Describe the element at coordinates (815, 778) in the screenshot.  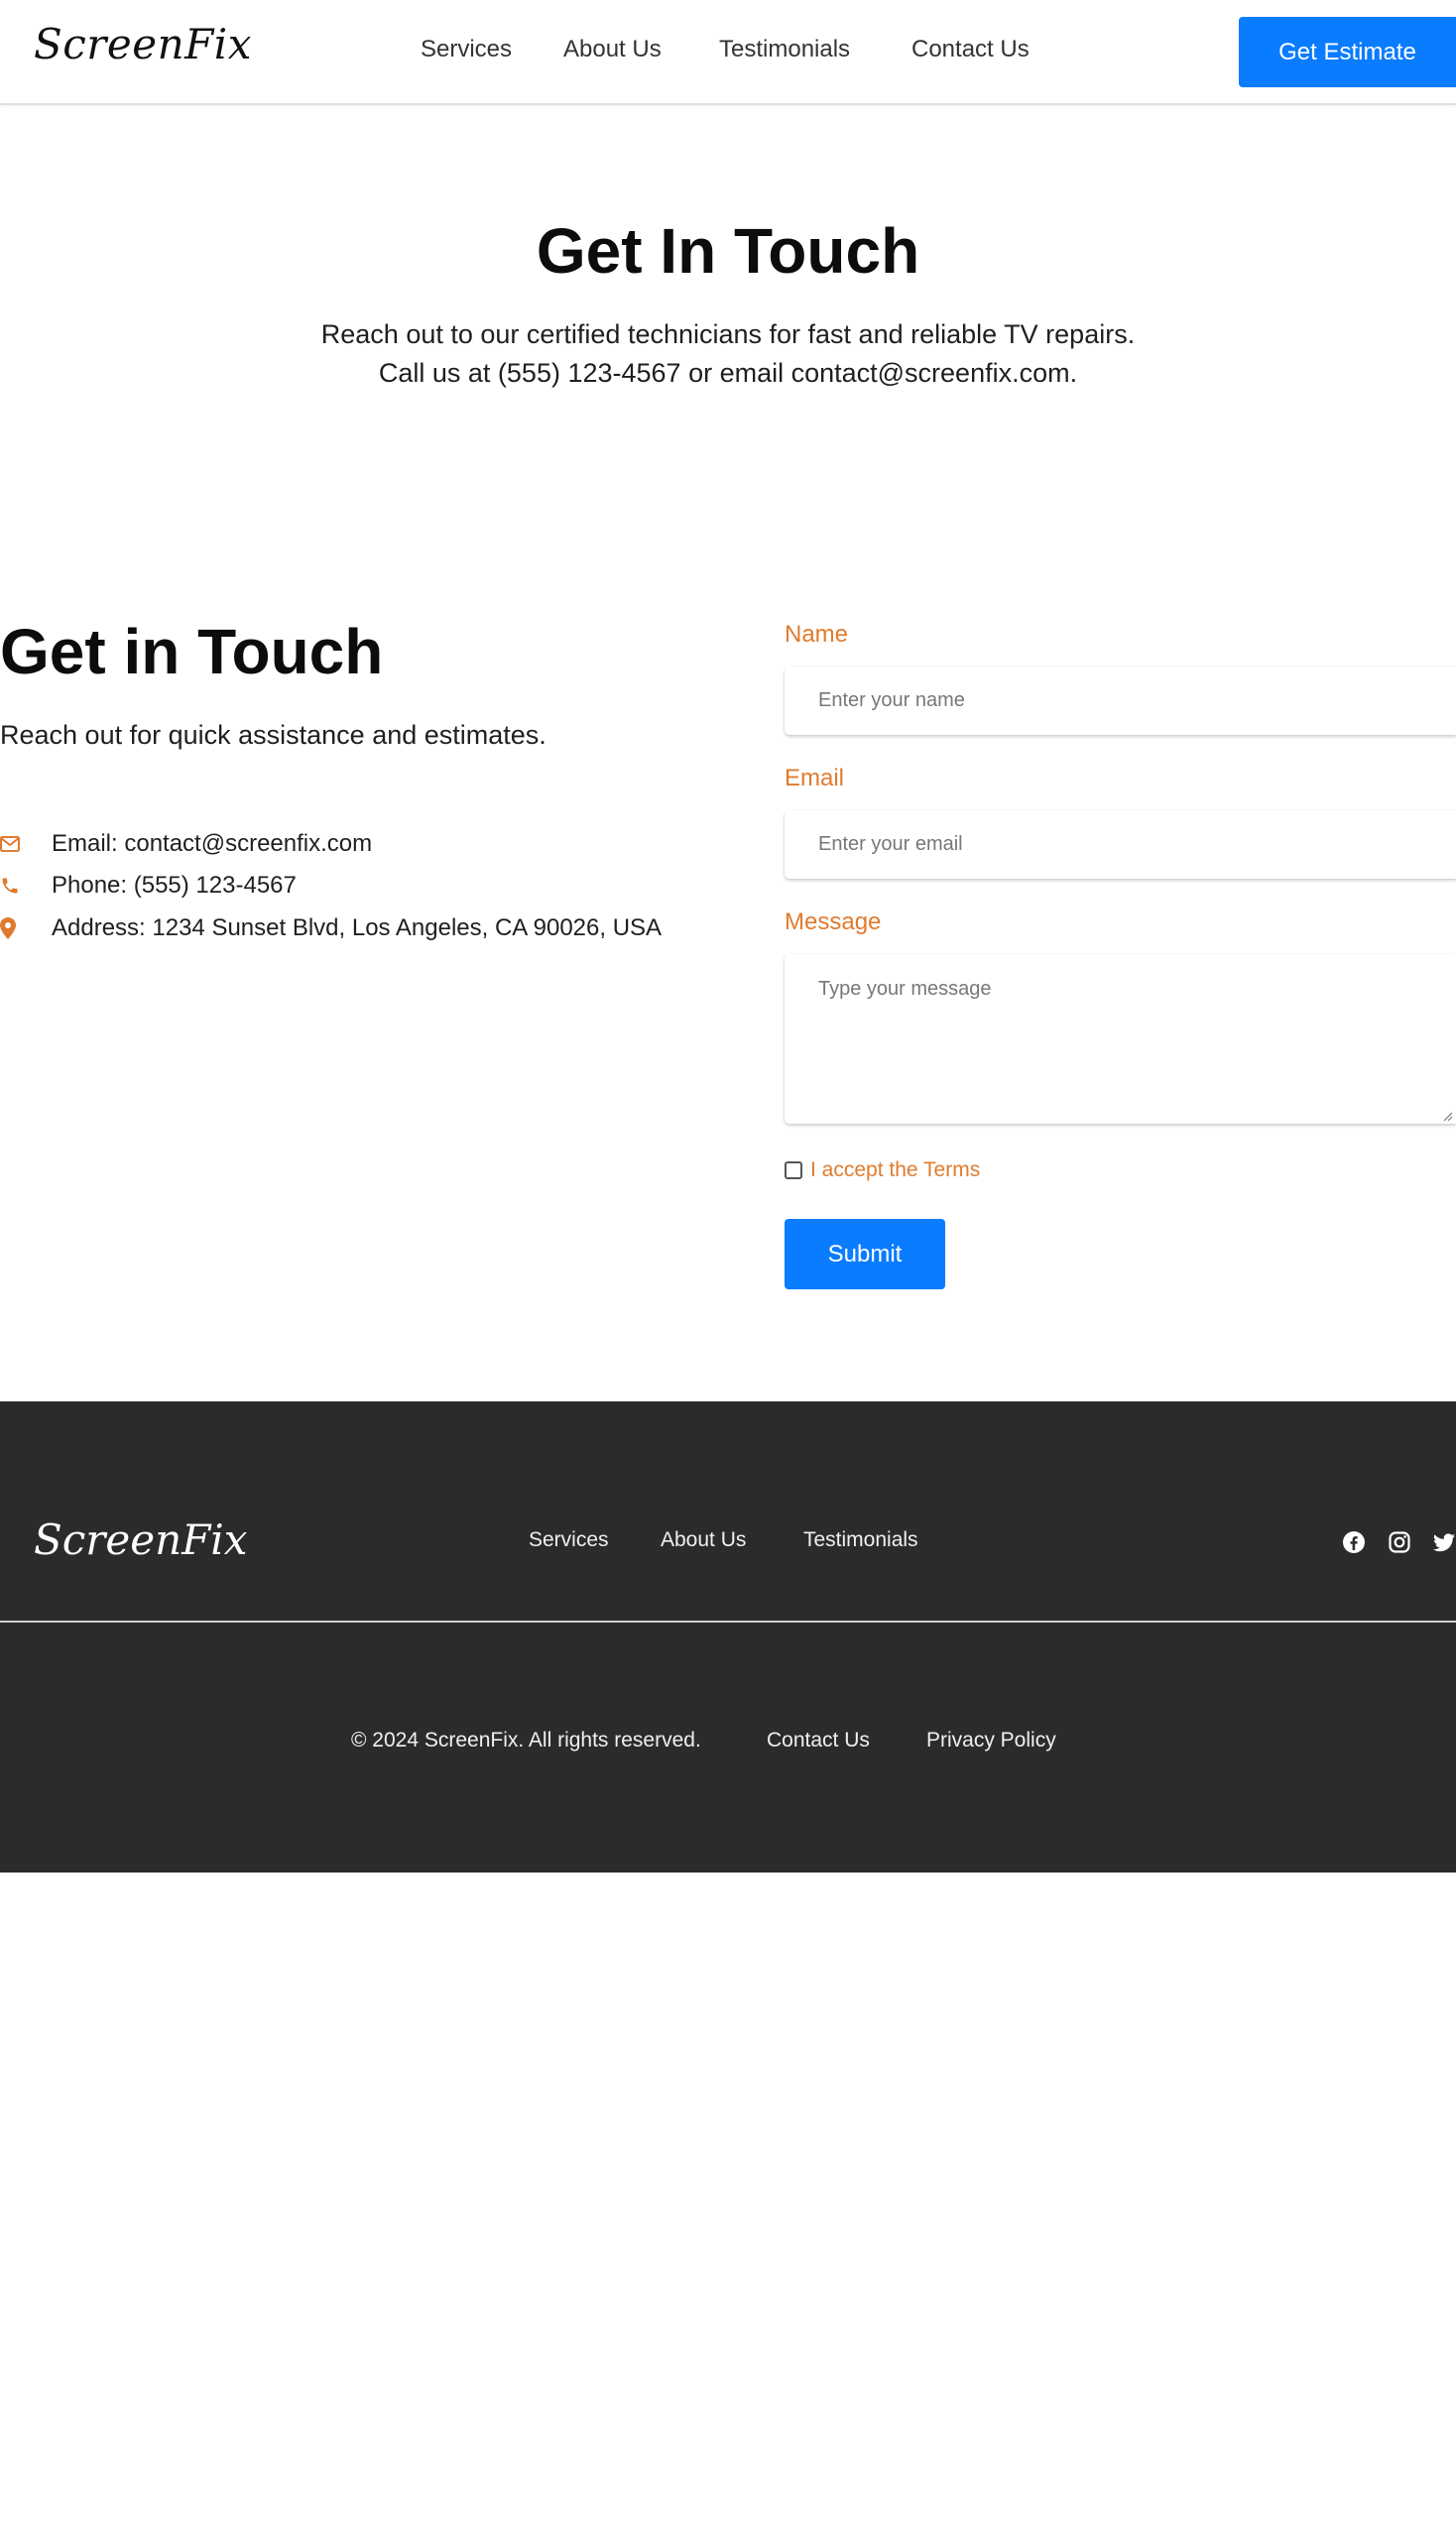
I see `email-label: Email` at that location.